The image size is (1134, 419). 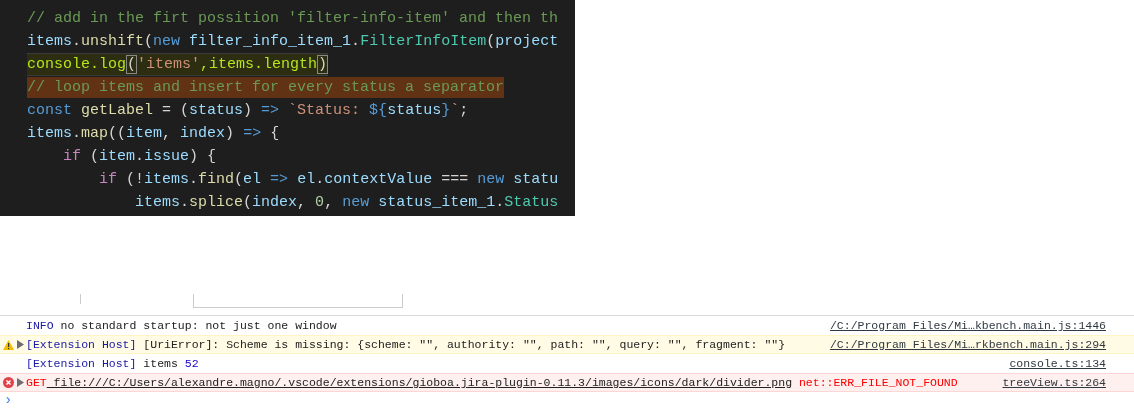 I want to click on source-link: /C:/Program Files/Mi…kbench.main.js:1446, so click(x=967, y=325).